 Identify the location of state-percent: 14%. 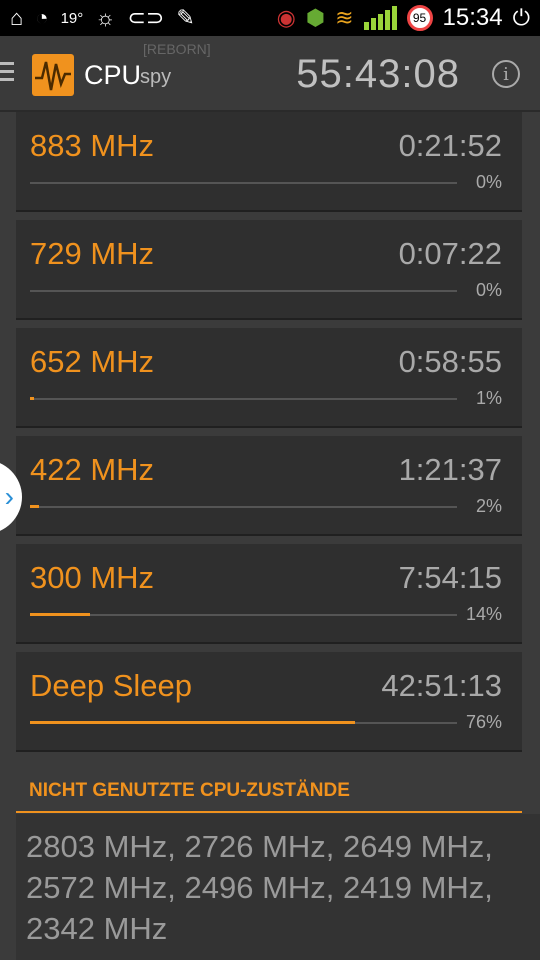
(483, 614).